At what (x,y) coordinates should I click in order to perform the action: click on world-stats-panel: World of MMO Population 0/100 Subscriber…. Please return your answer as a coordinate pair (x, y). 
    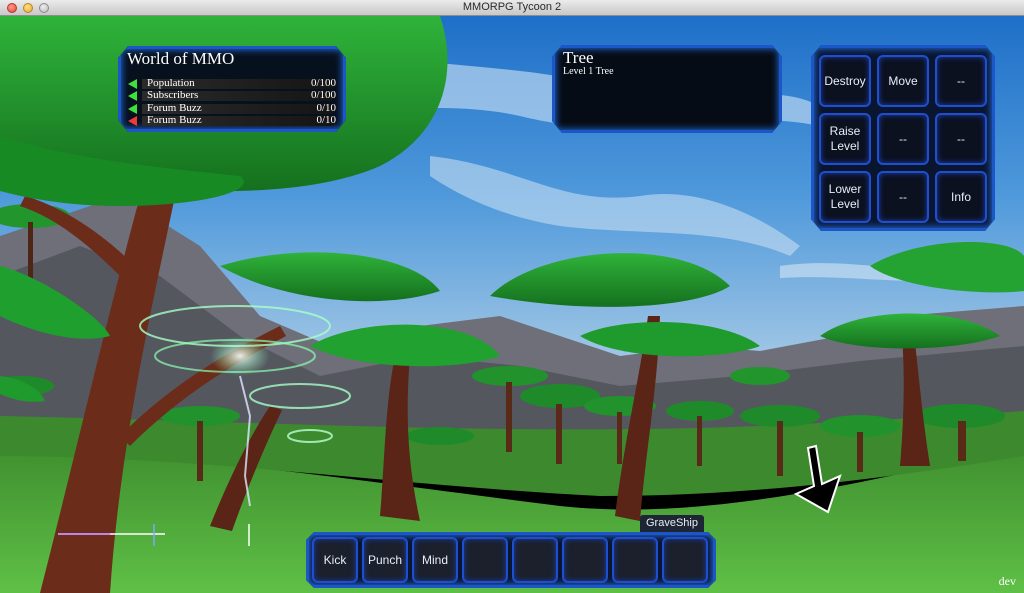
    Looking at the image, I should click on (232, 89).